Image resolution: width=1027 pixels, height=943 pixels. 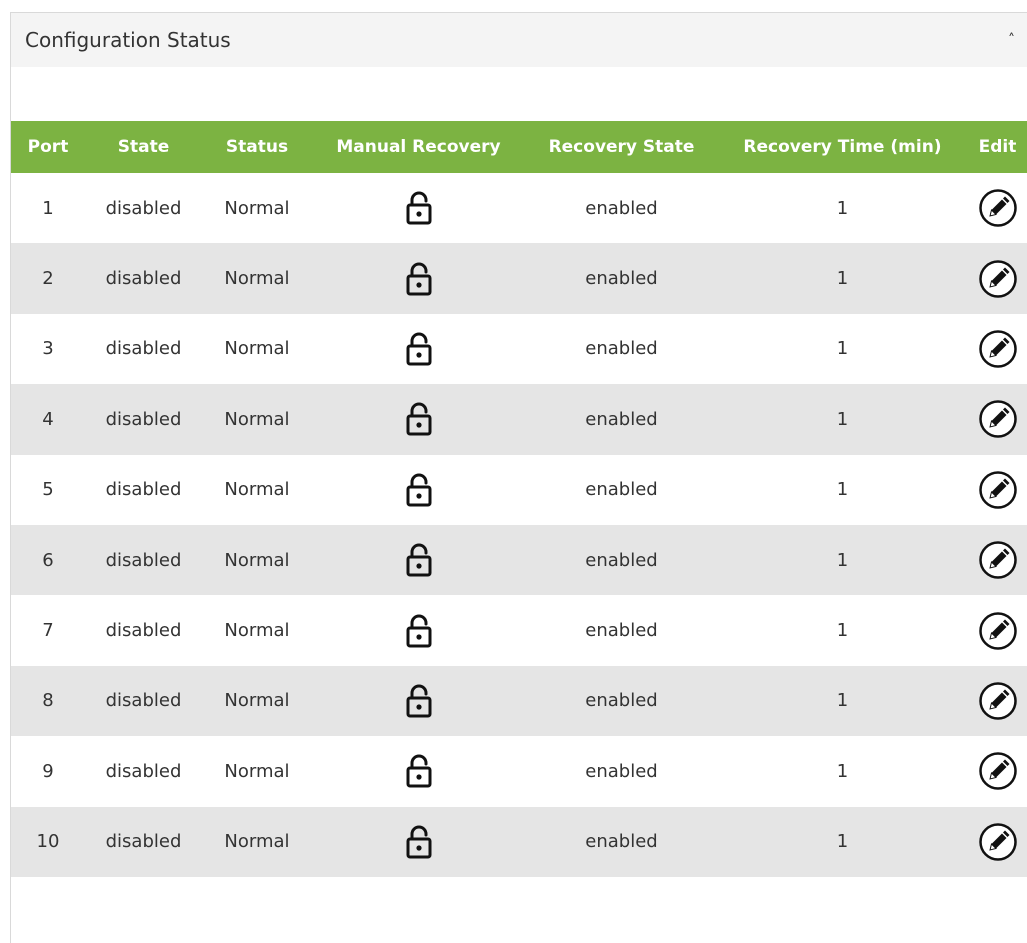 I want to click on port-cell: 9, so click(x=48, y=771).